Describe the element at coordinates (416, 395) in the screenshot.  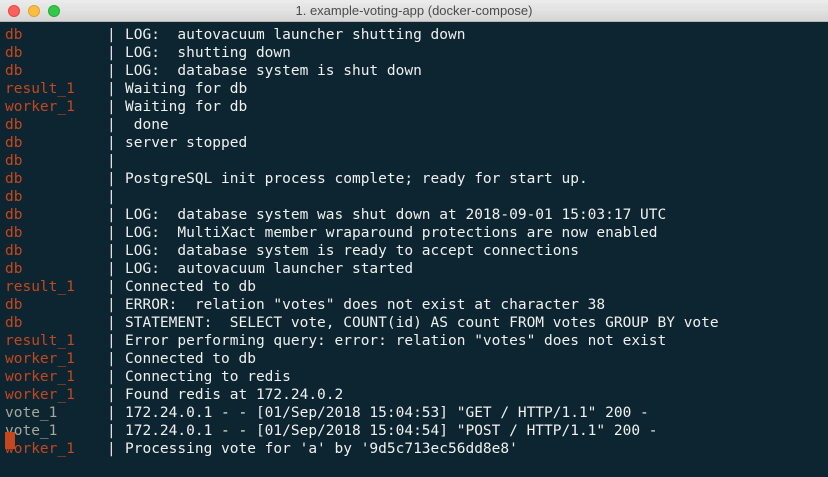
I see `log-line: worker_1 | Found redis at 172.24.0.2` at that location.